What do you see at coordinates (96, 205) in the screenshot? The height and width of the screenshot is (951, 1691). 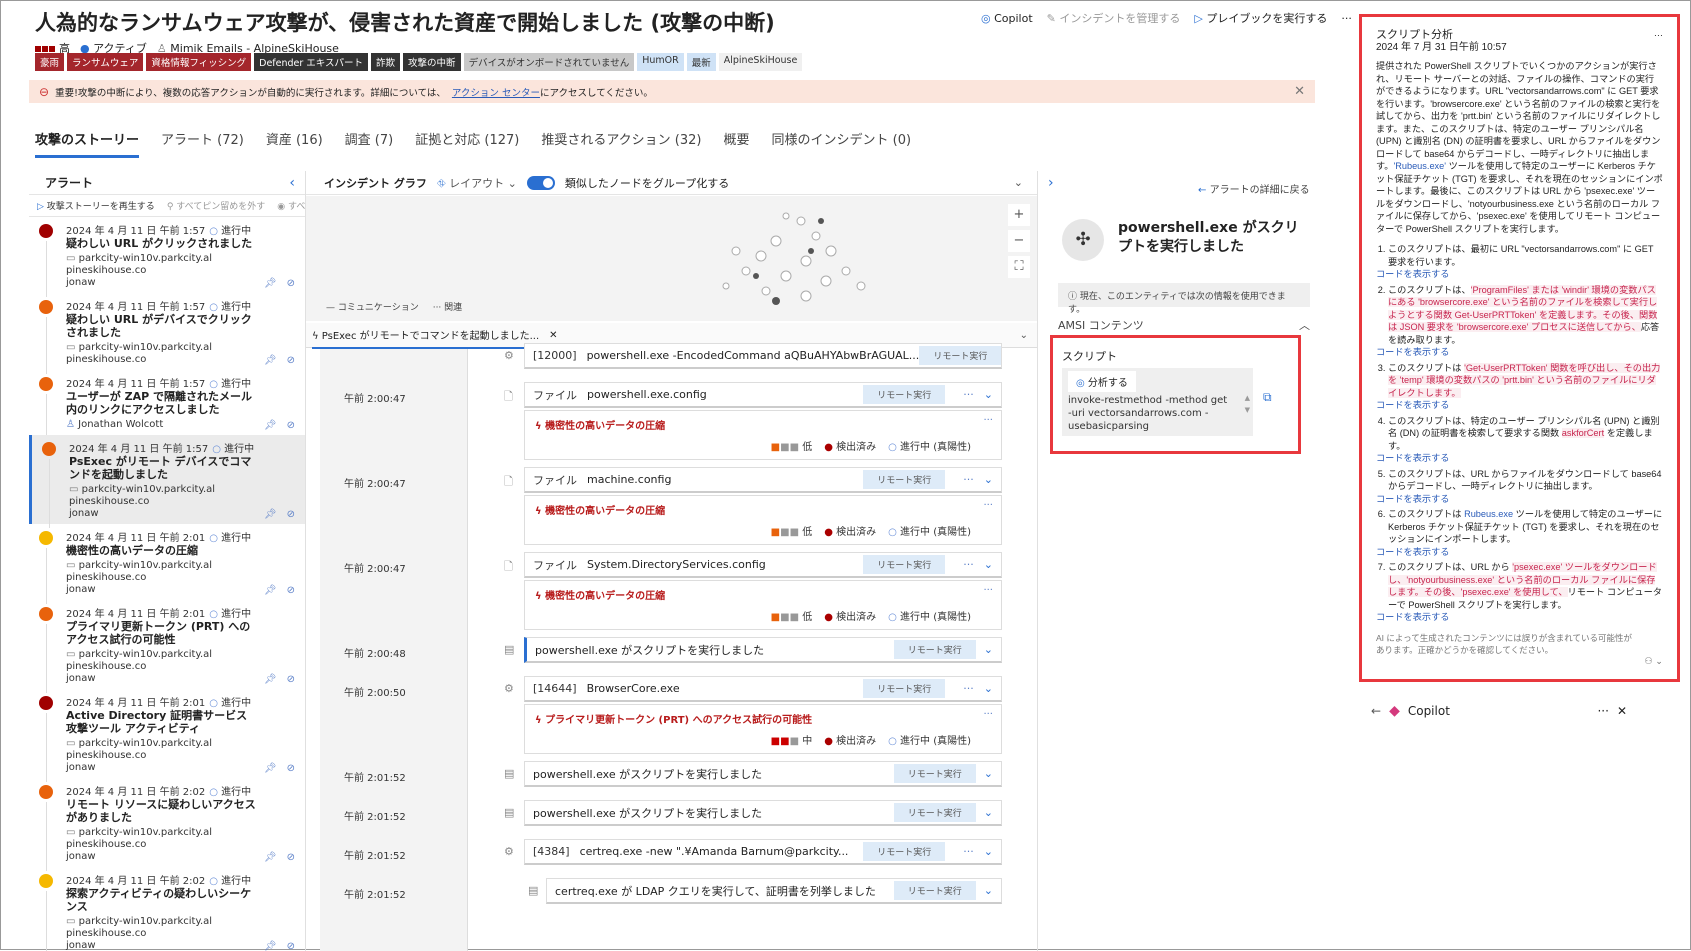 I see `play-story-button: ▷ 攻撃ストーリーを再生する` at bounding box center [96, 205].